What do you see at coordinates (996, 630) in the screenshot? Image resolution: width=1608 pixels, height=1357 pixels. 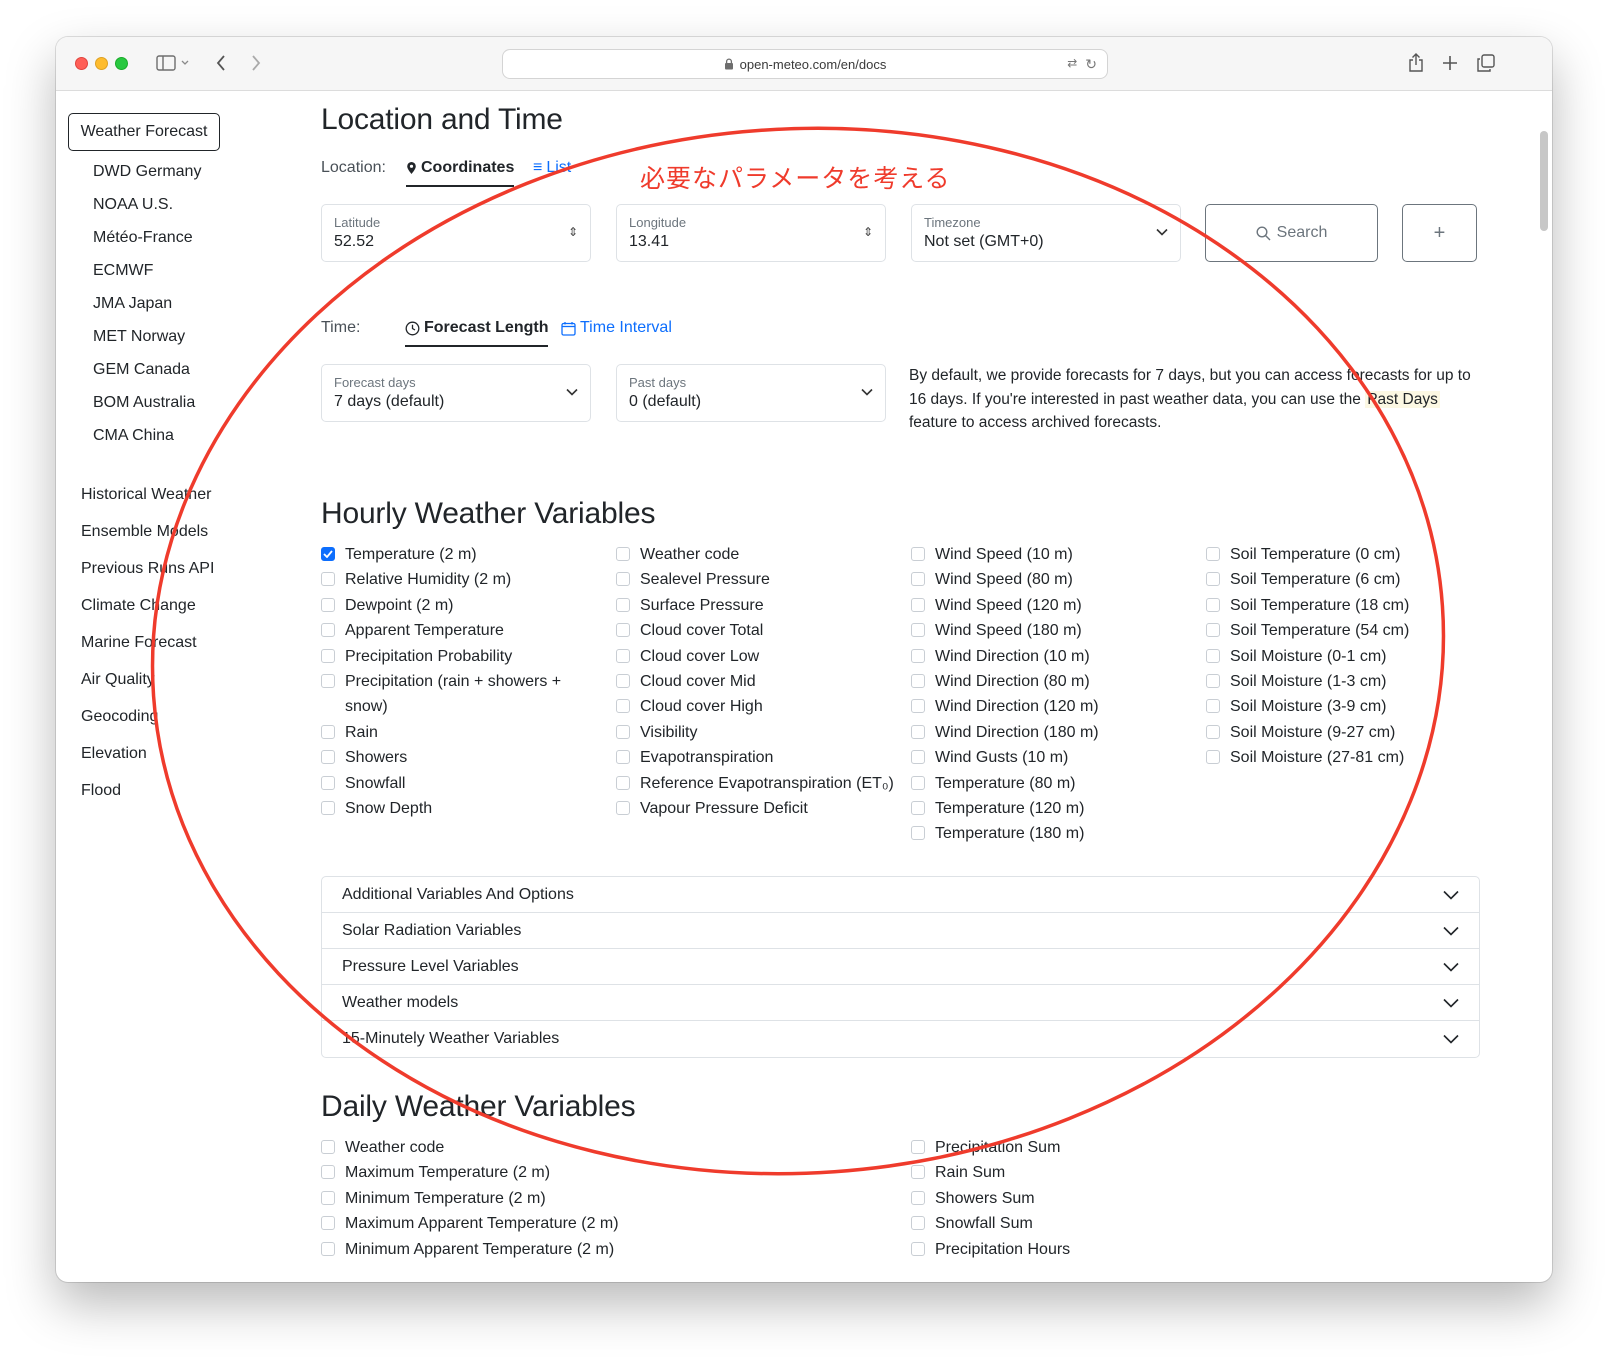 I see `checkbox-row: Wind Speed (180 m)` at bounding box center [996, 630].